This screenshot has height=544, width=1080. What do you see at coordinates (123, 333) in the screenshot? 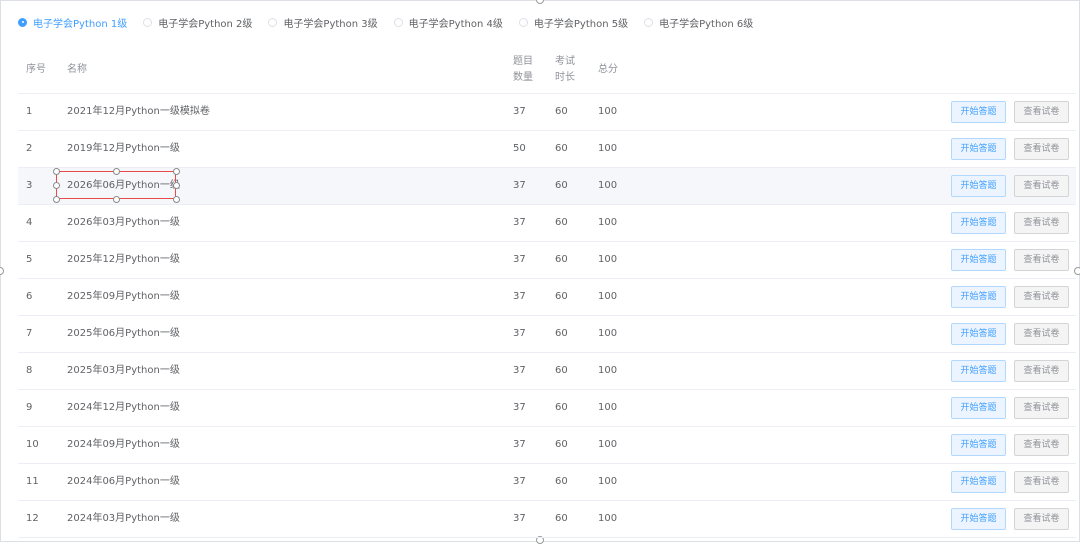
I see `exam-name: 2025年06月Python一级` at bounding box center [123, 333].